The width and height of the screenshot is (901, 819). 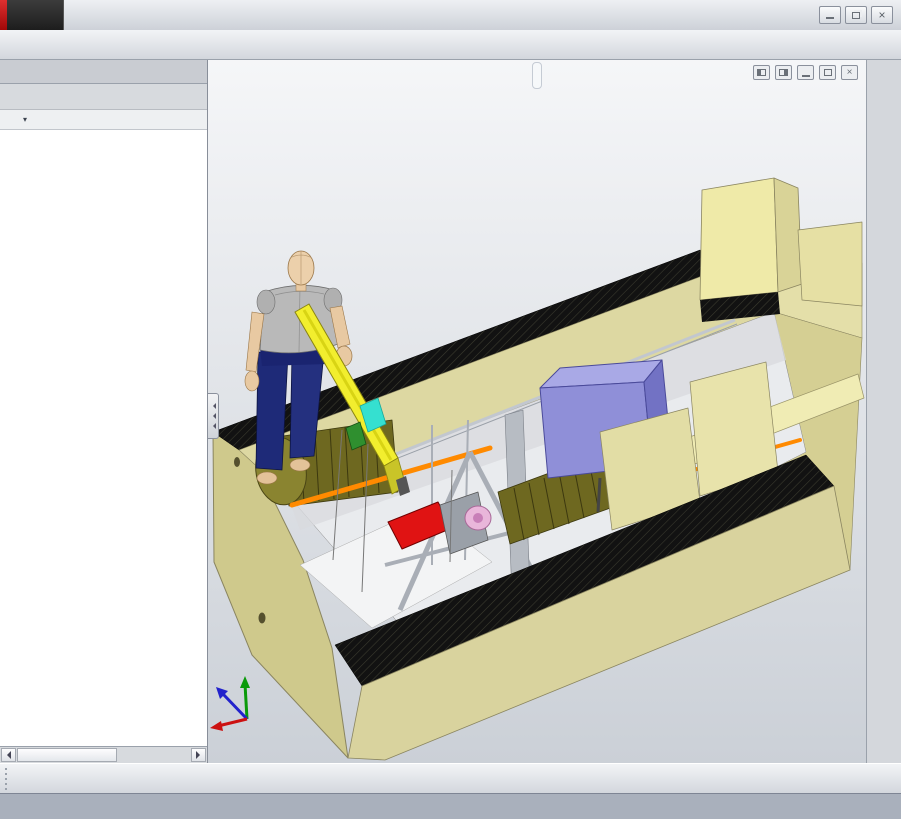 What do you see at coordinates (783, 72) in the screenshot?
I see `collapse-right-pane-button` at bounding box center [783, 72].